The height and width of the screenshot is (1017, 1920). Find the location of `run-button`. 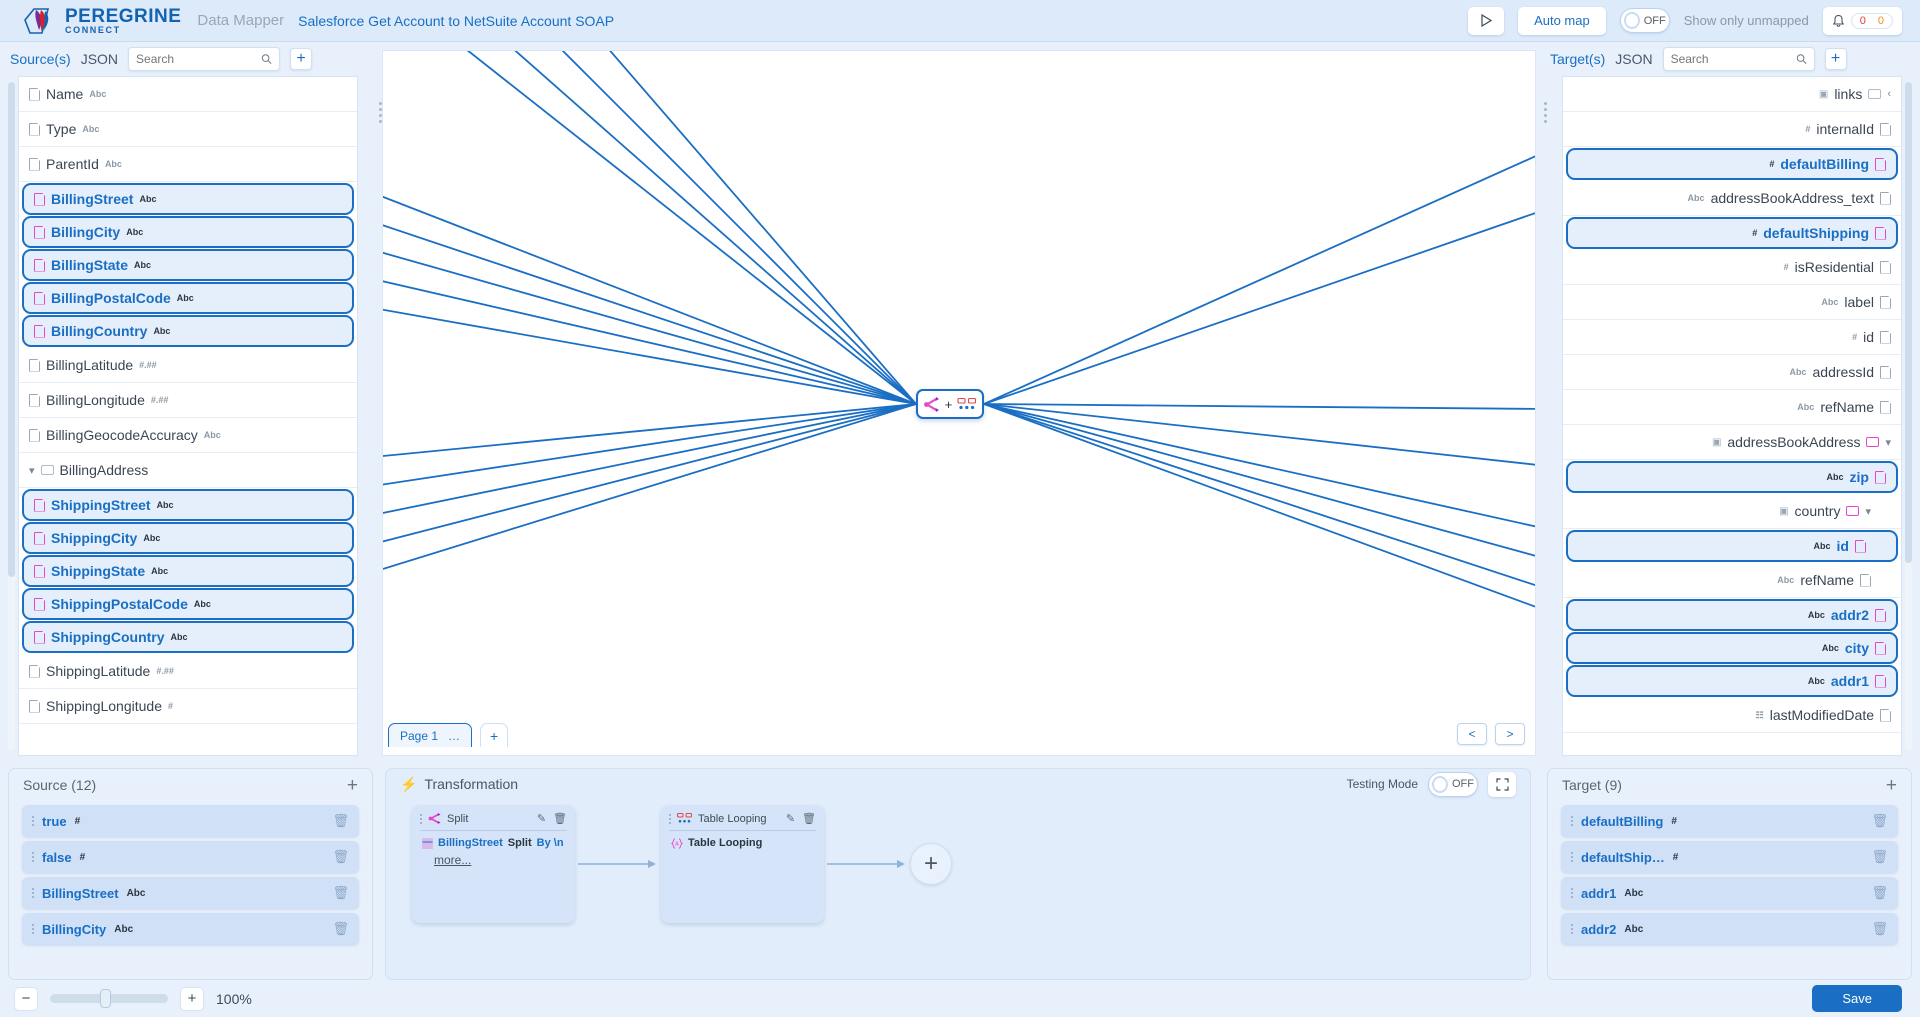

run-button is located at coordinates (1486, 20).